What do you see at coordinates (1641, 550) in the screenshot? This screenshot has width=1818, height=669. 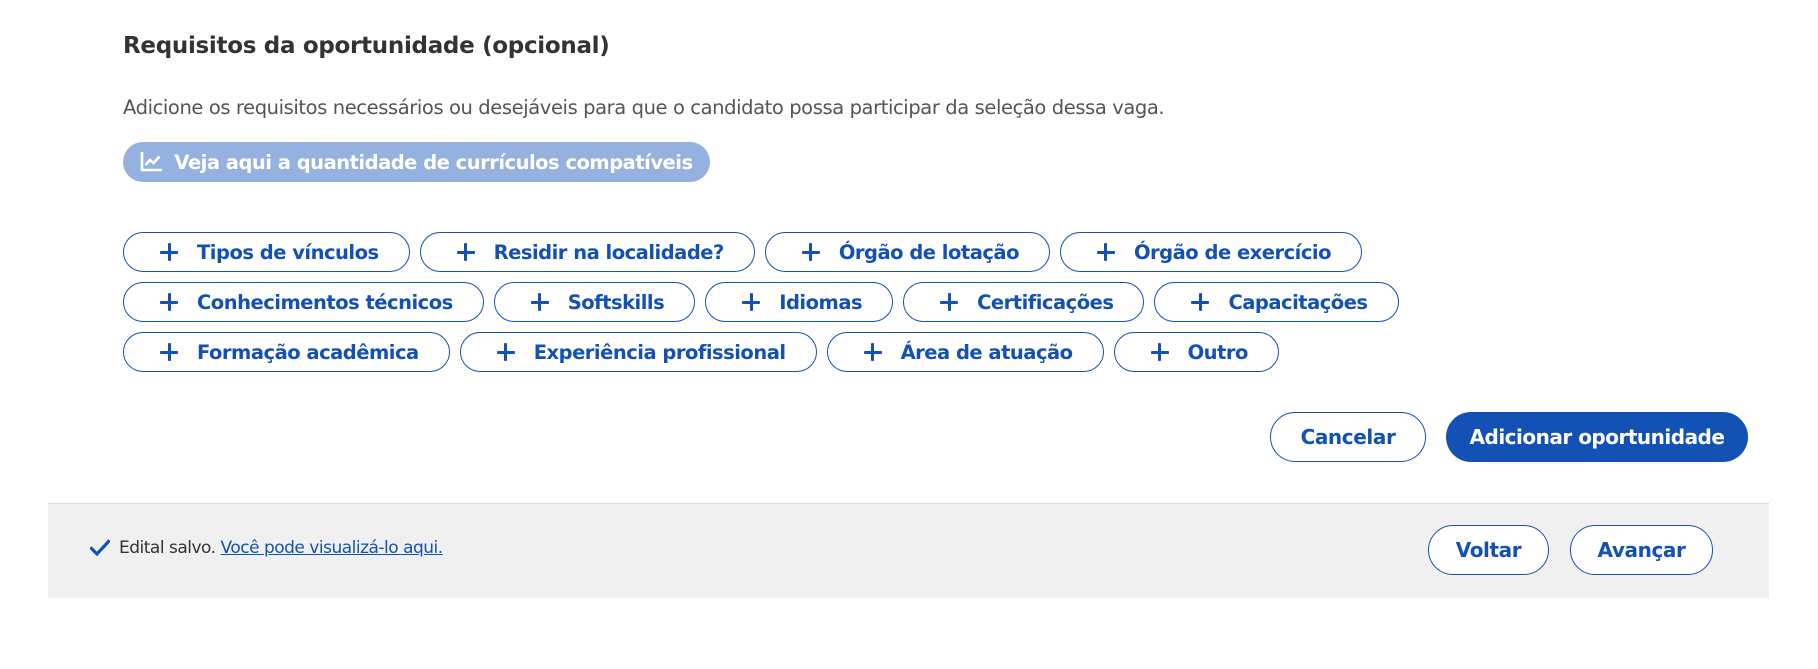 I see `next-button: Avançar` at bounding box center [1641, 550].